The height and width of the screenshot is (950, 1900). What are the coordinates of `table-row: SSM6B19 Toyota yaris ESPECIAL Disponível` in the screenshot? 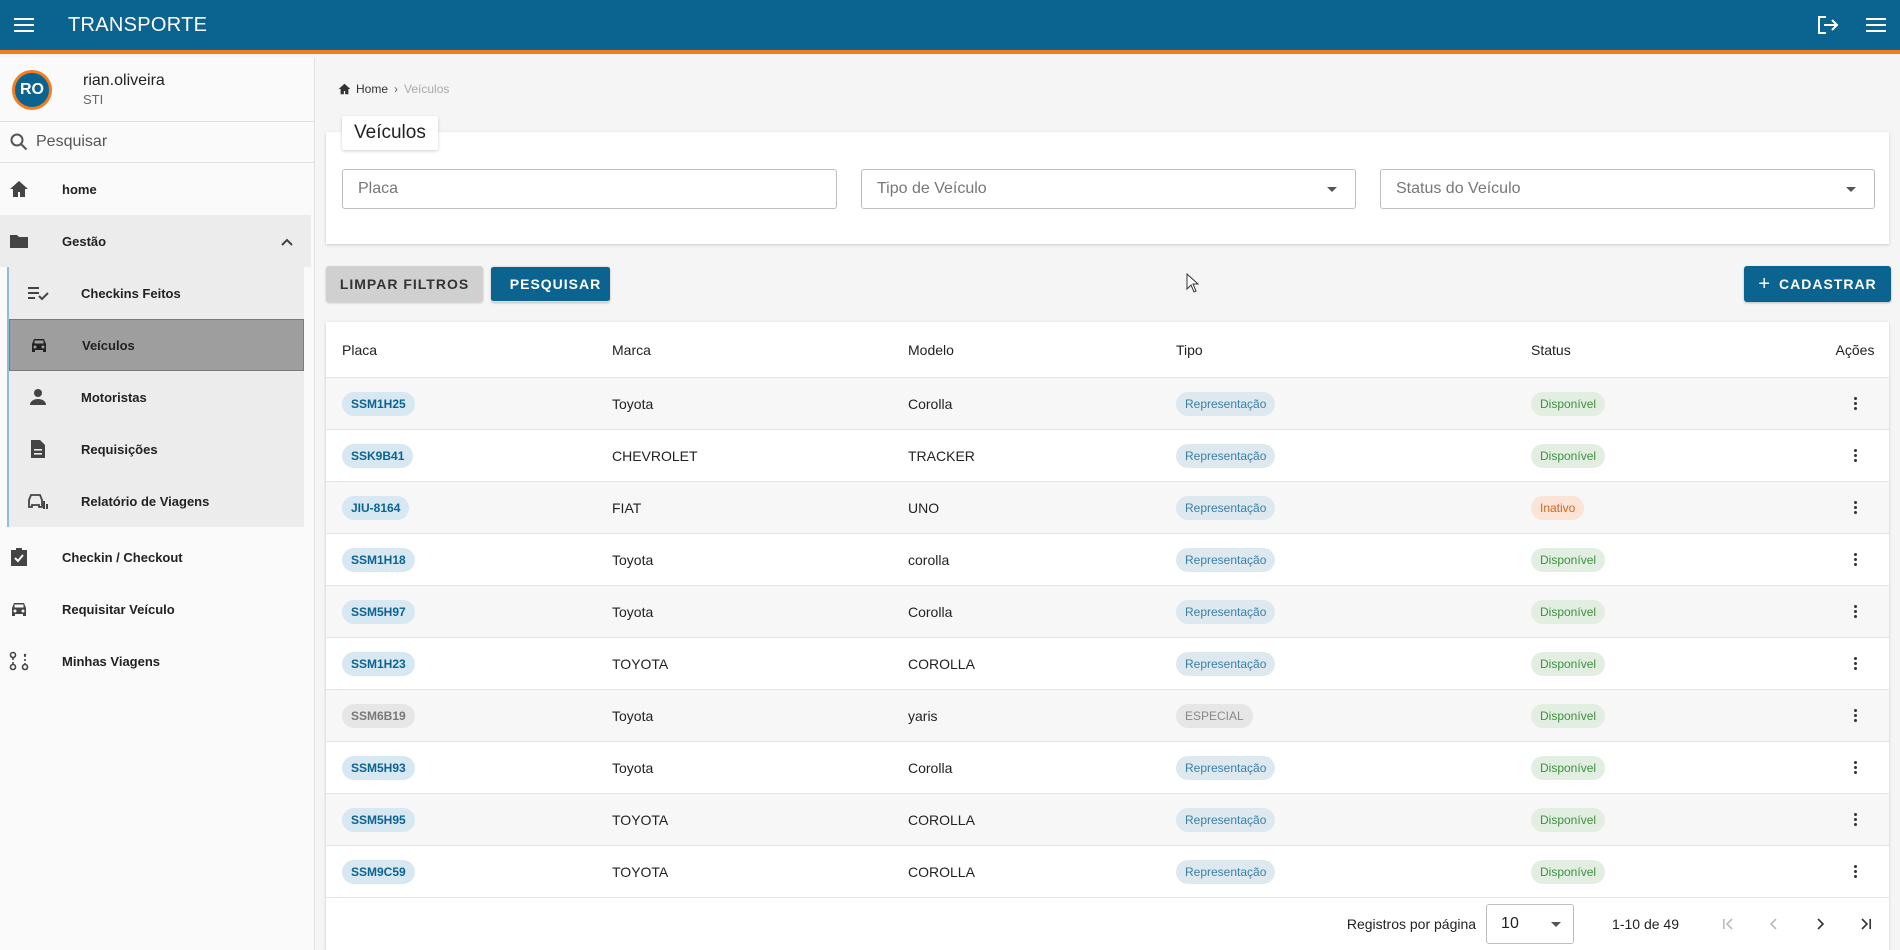 It's located at (1107, 716).